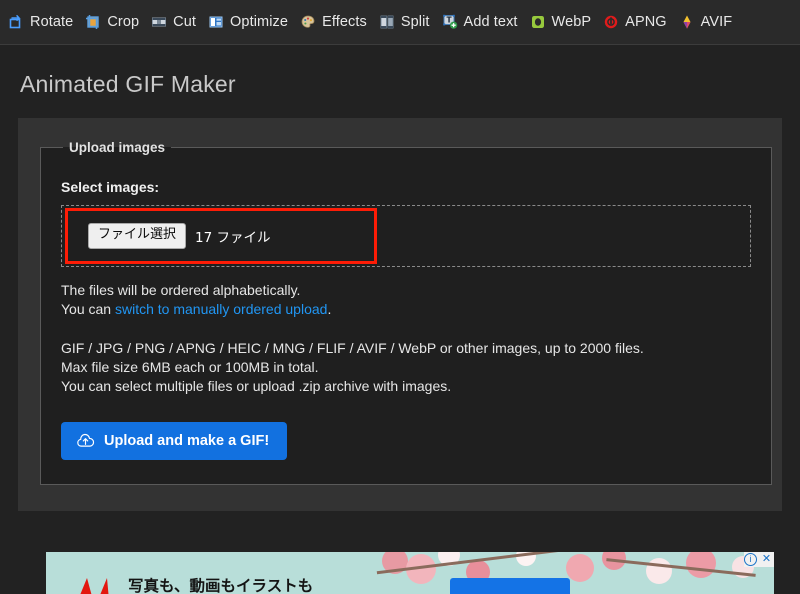 The height and width of the screenshot is (594, 800). Describe the element at coordinates (159, 22) in the screenshot. I see `cut-icon` at that location.